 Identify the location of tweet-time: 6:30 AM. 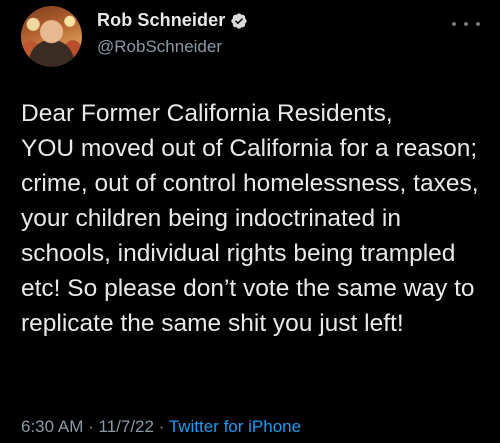
(52, 426).